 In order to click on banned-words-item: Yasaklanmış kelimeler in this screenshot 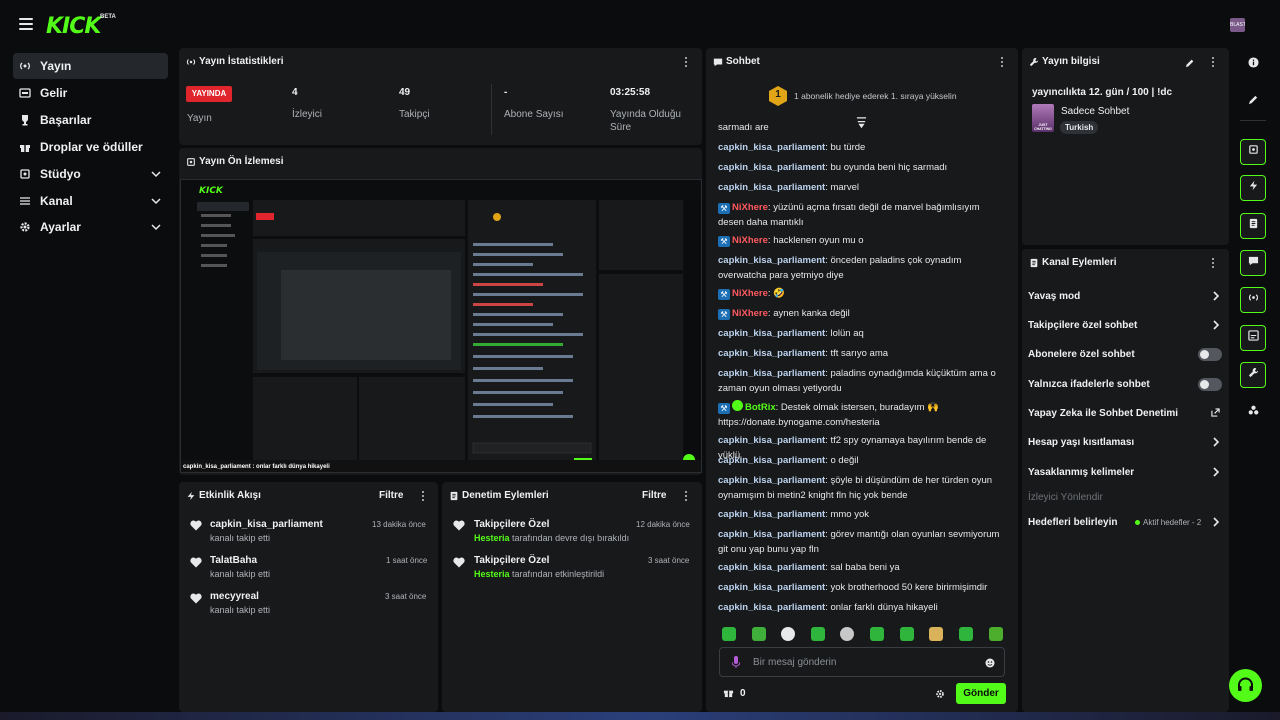, I will do `click(1126, 472)`.